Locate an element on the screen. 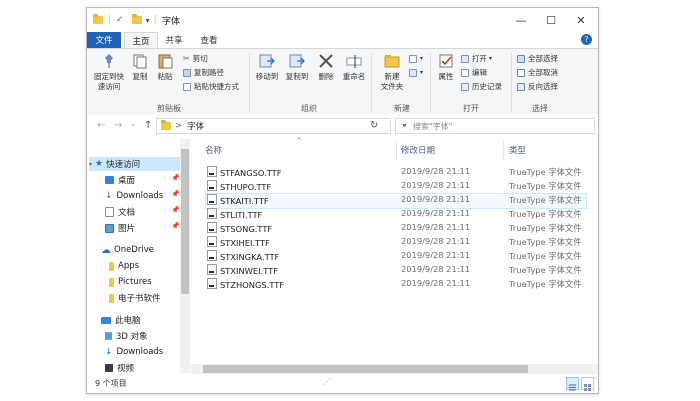  file-name-cell: STLITI.TTF is located at coordinates (234, 214).